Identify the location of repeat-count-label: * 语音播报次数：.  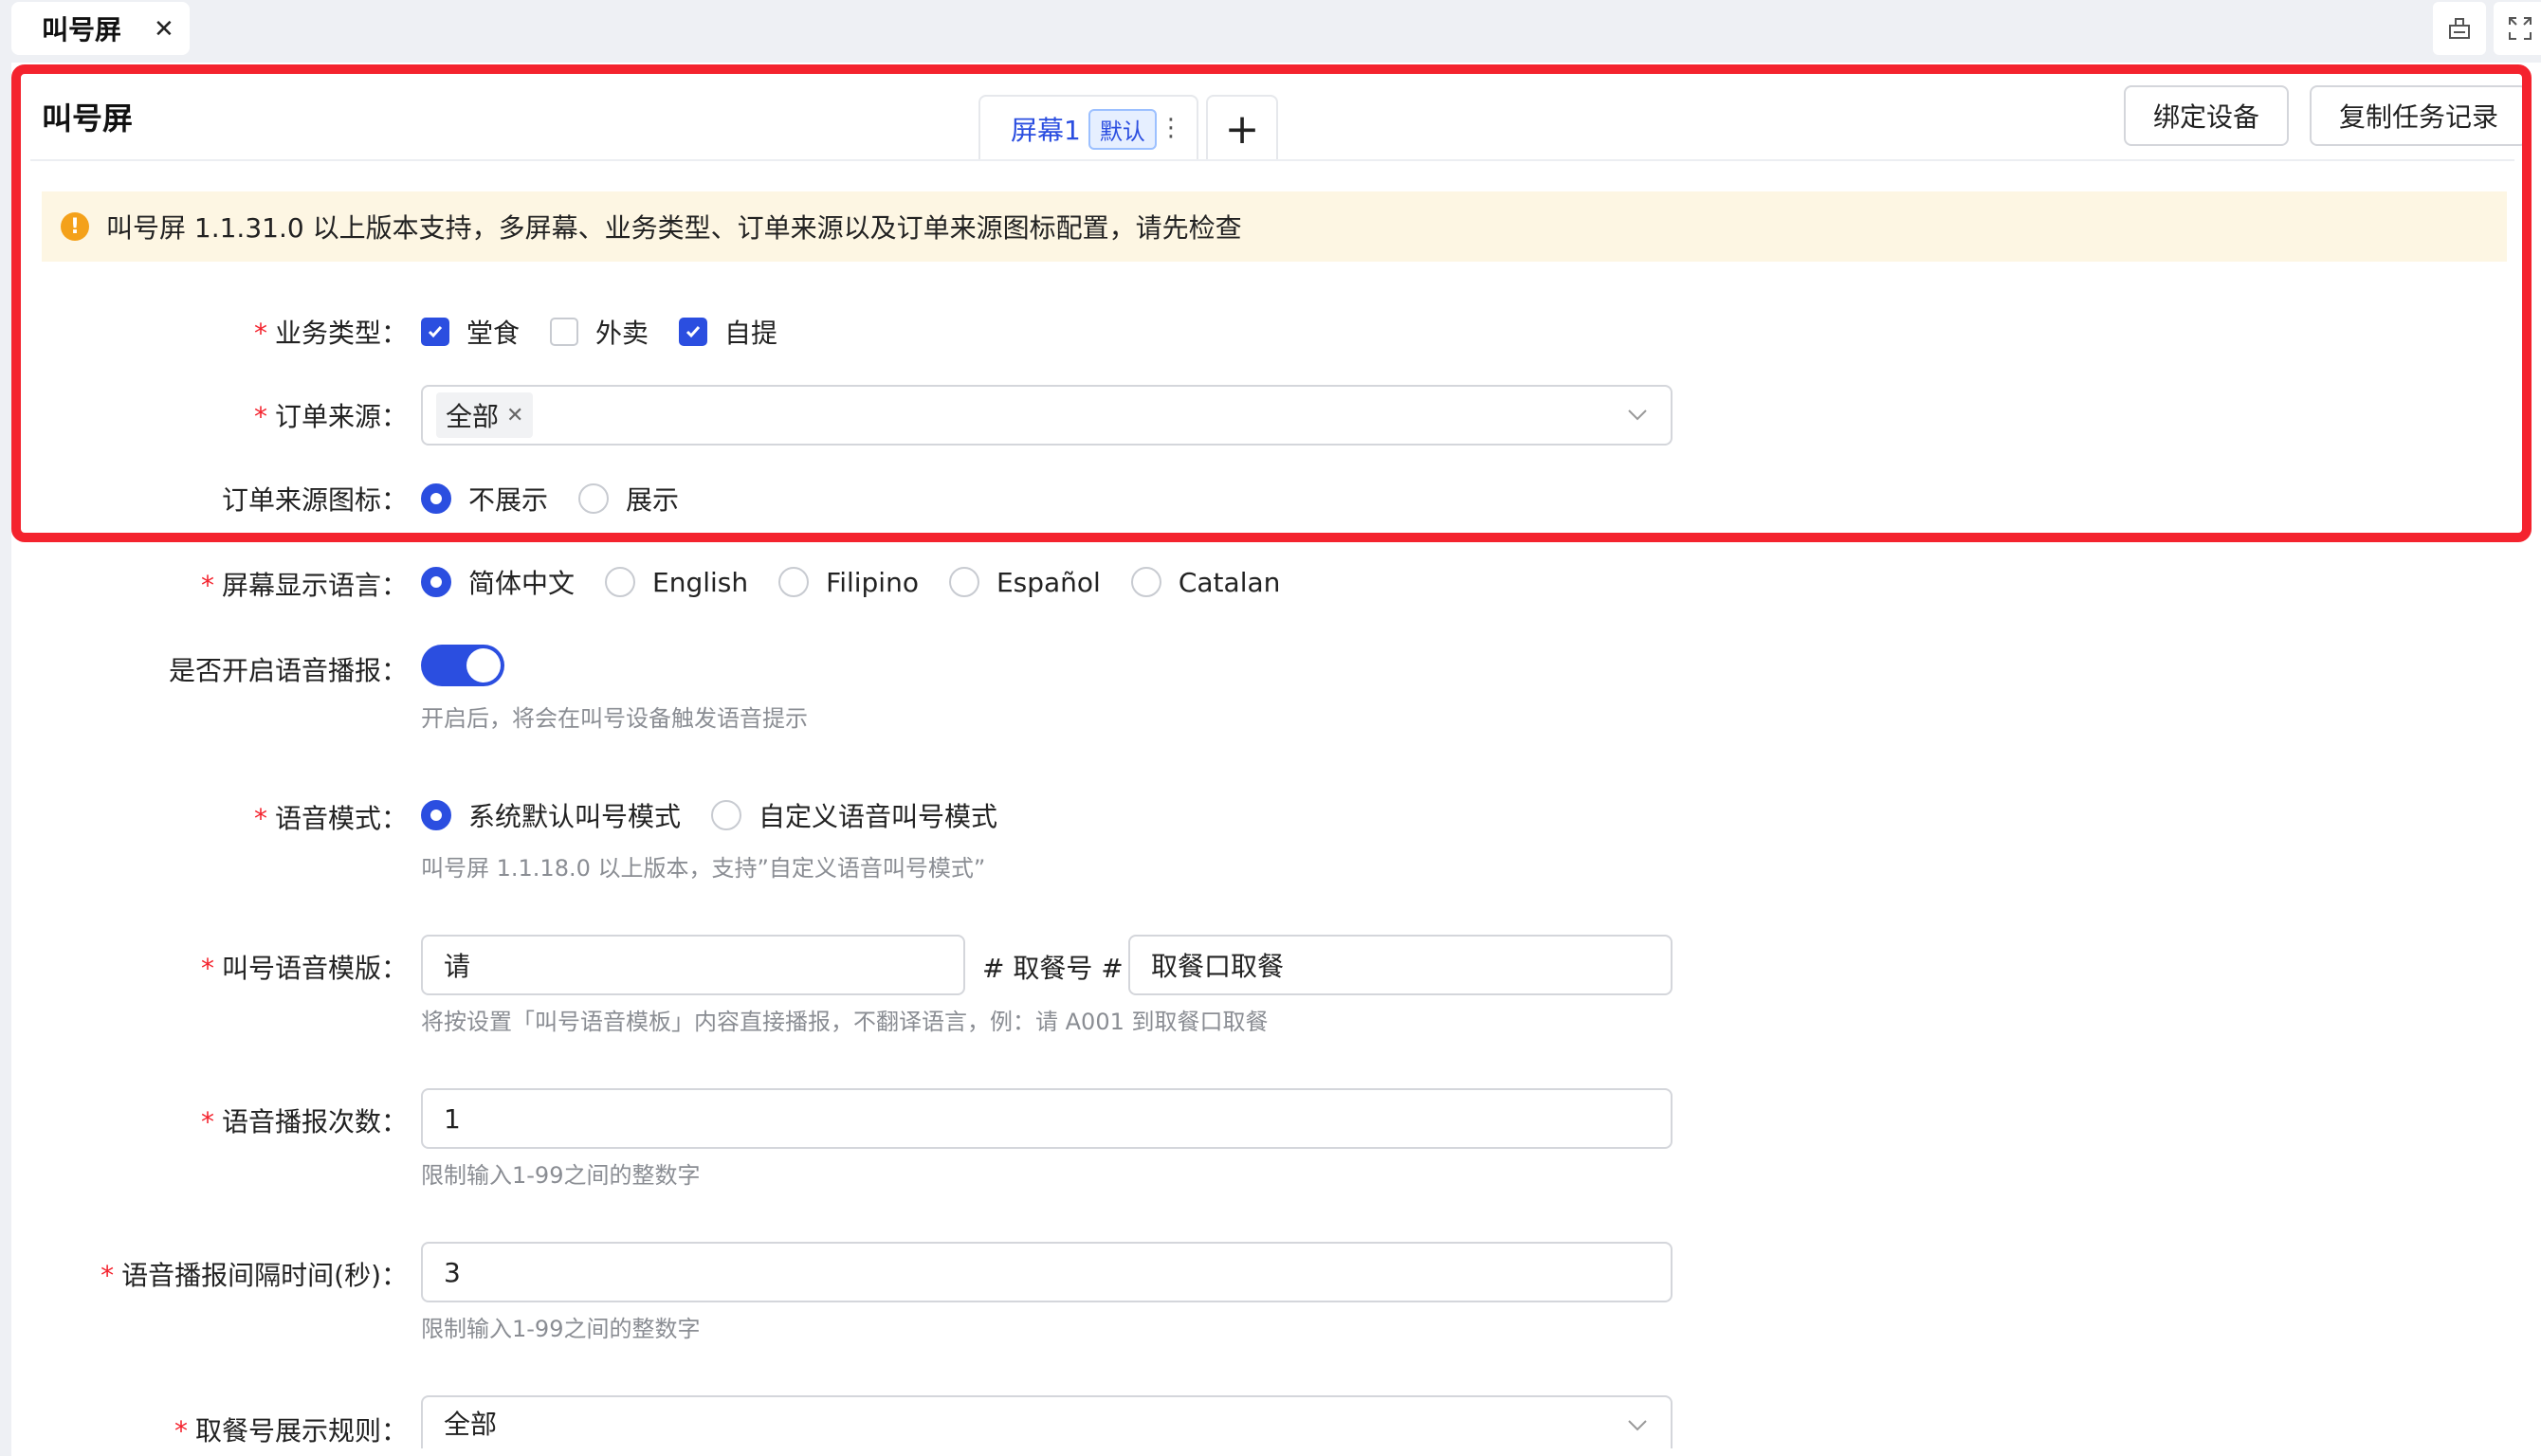
(304, 1122).